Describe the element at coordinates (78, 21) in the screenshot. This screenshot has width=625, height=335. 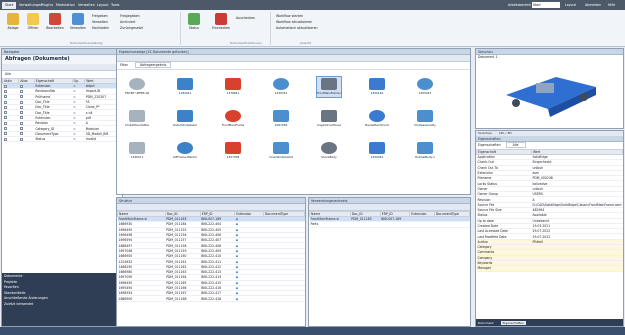
I see `ribbon-manage-button: Verwalten` at that location.